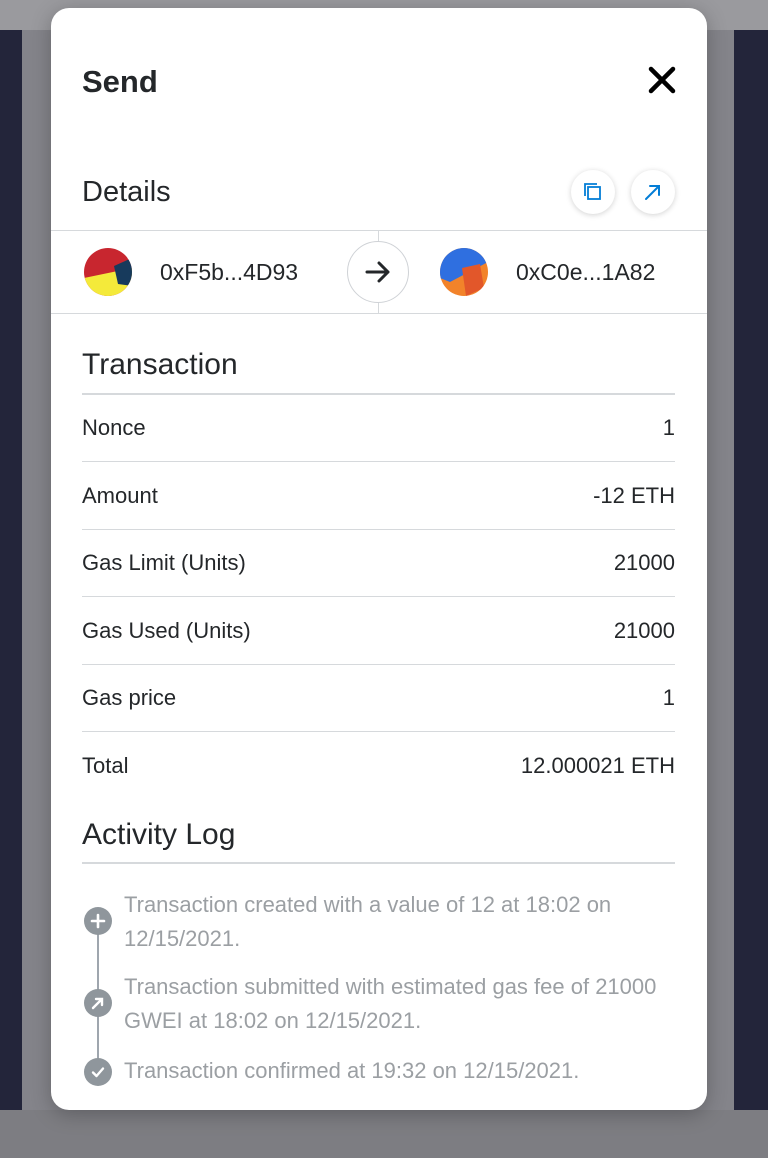  What do you see at coordinates (634, 495) in the screenshot?
I see `tx-value: -12 ETH` at bounding box center [634, 495].